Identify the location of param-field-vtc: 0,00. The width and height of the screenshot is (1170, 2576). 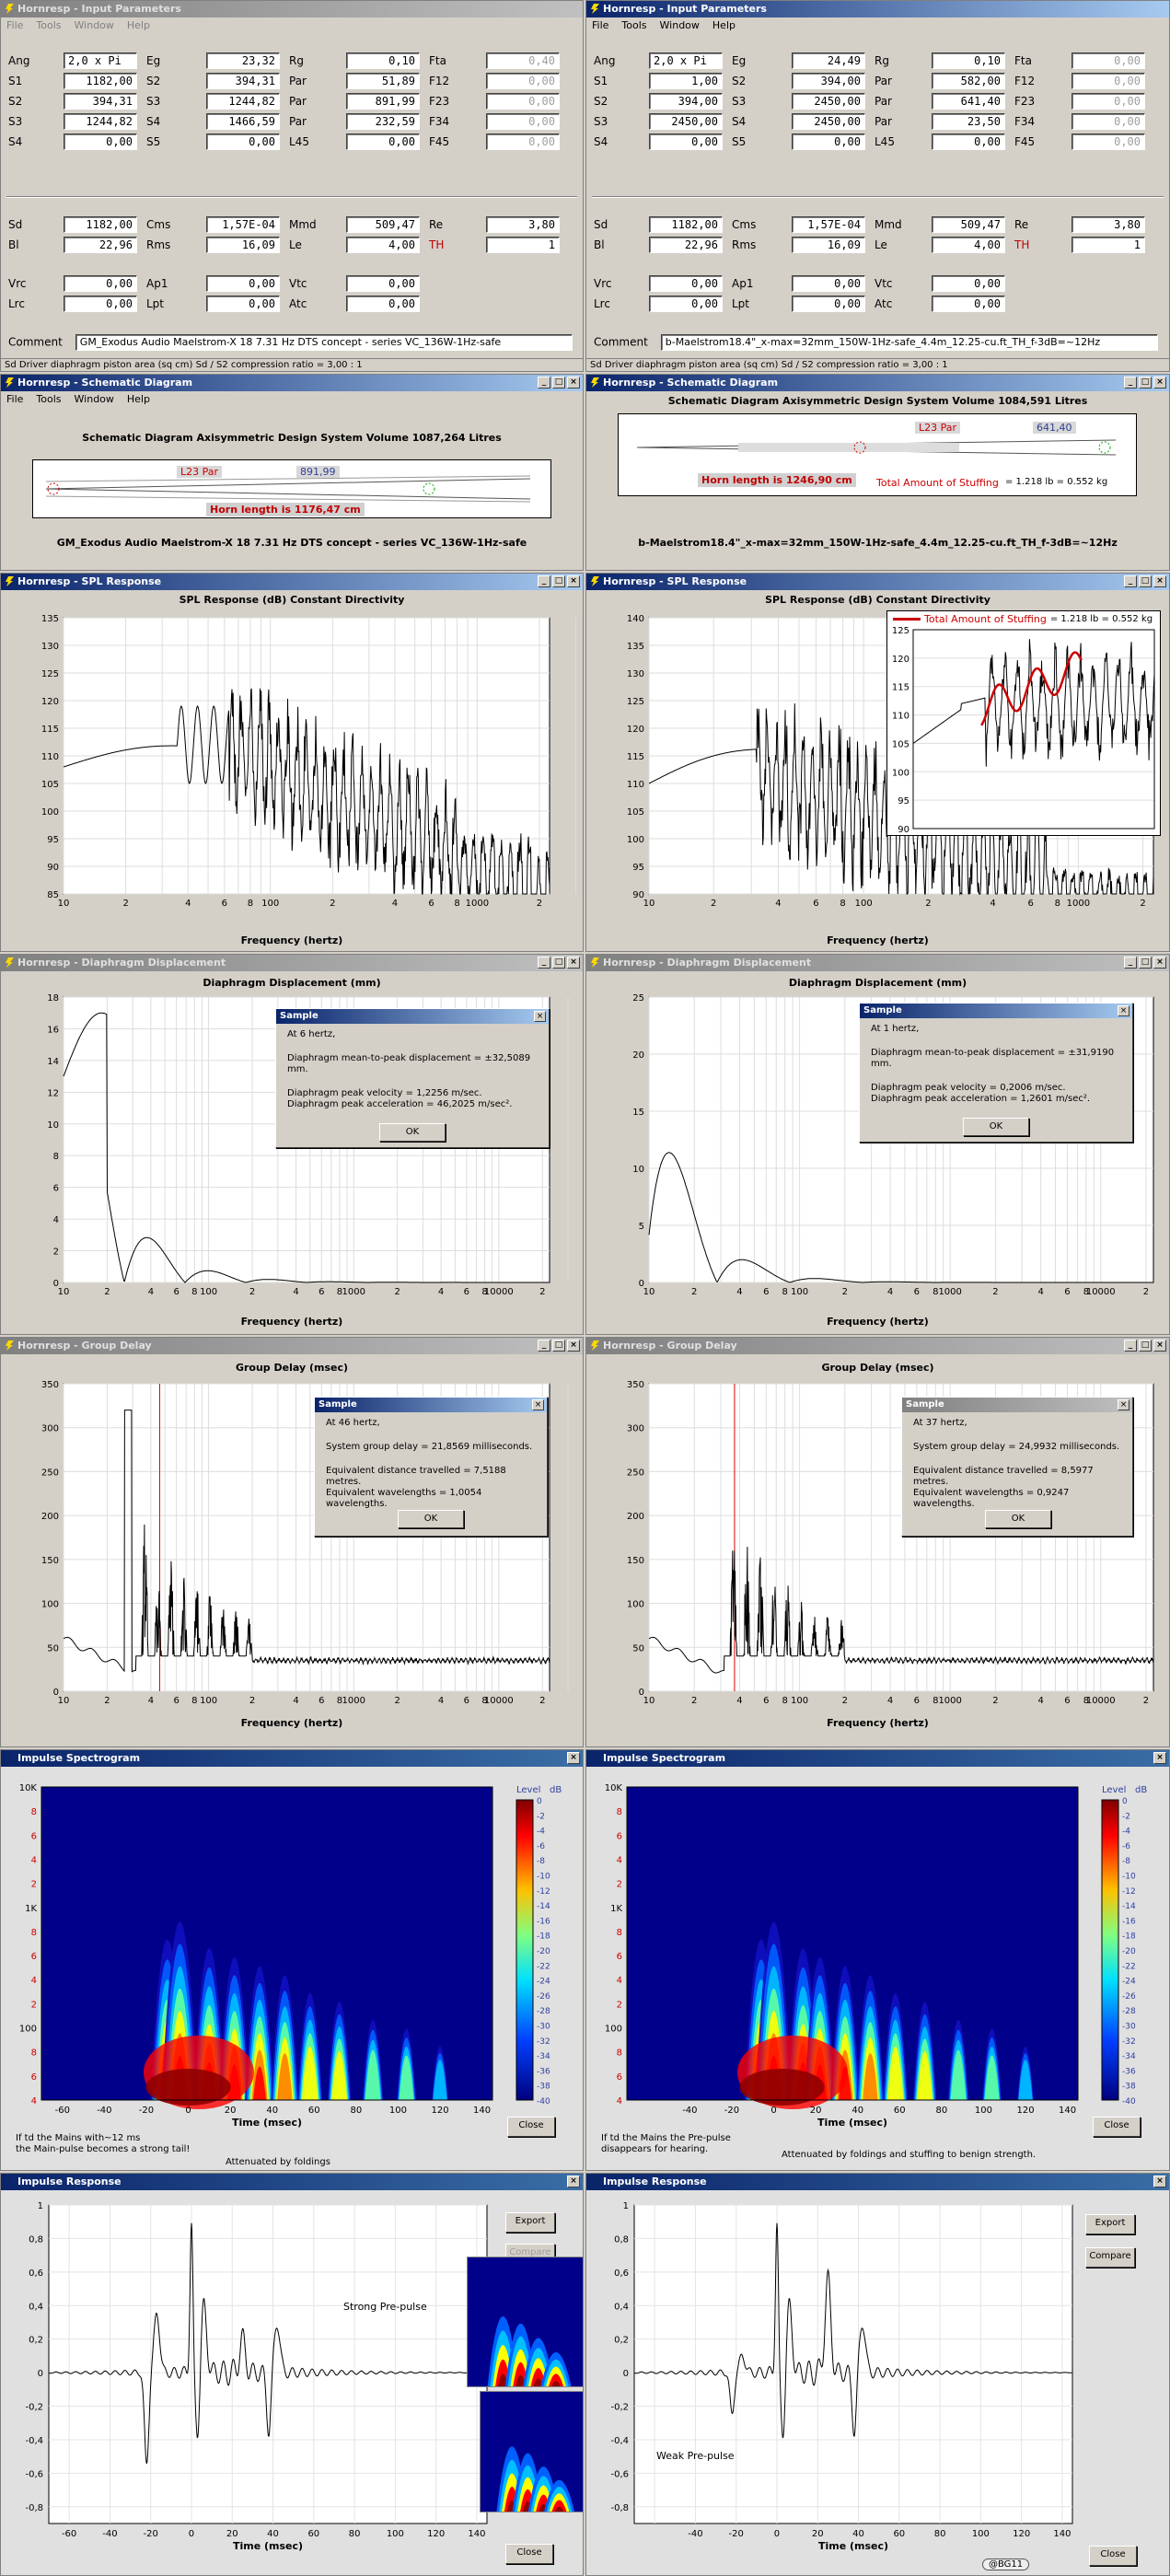
(383, 283).